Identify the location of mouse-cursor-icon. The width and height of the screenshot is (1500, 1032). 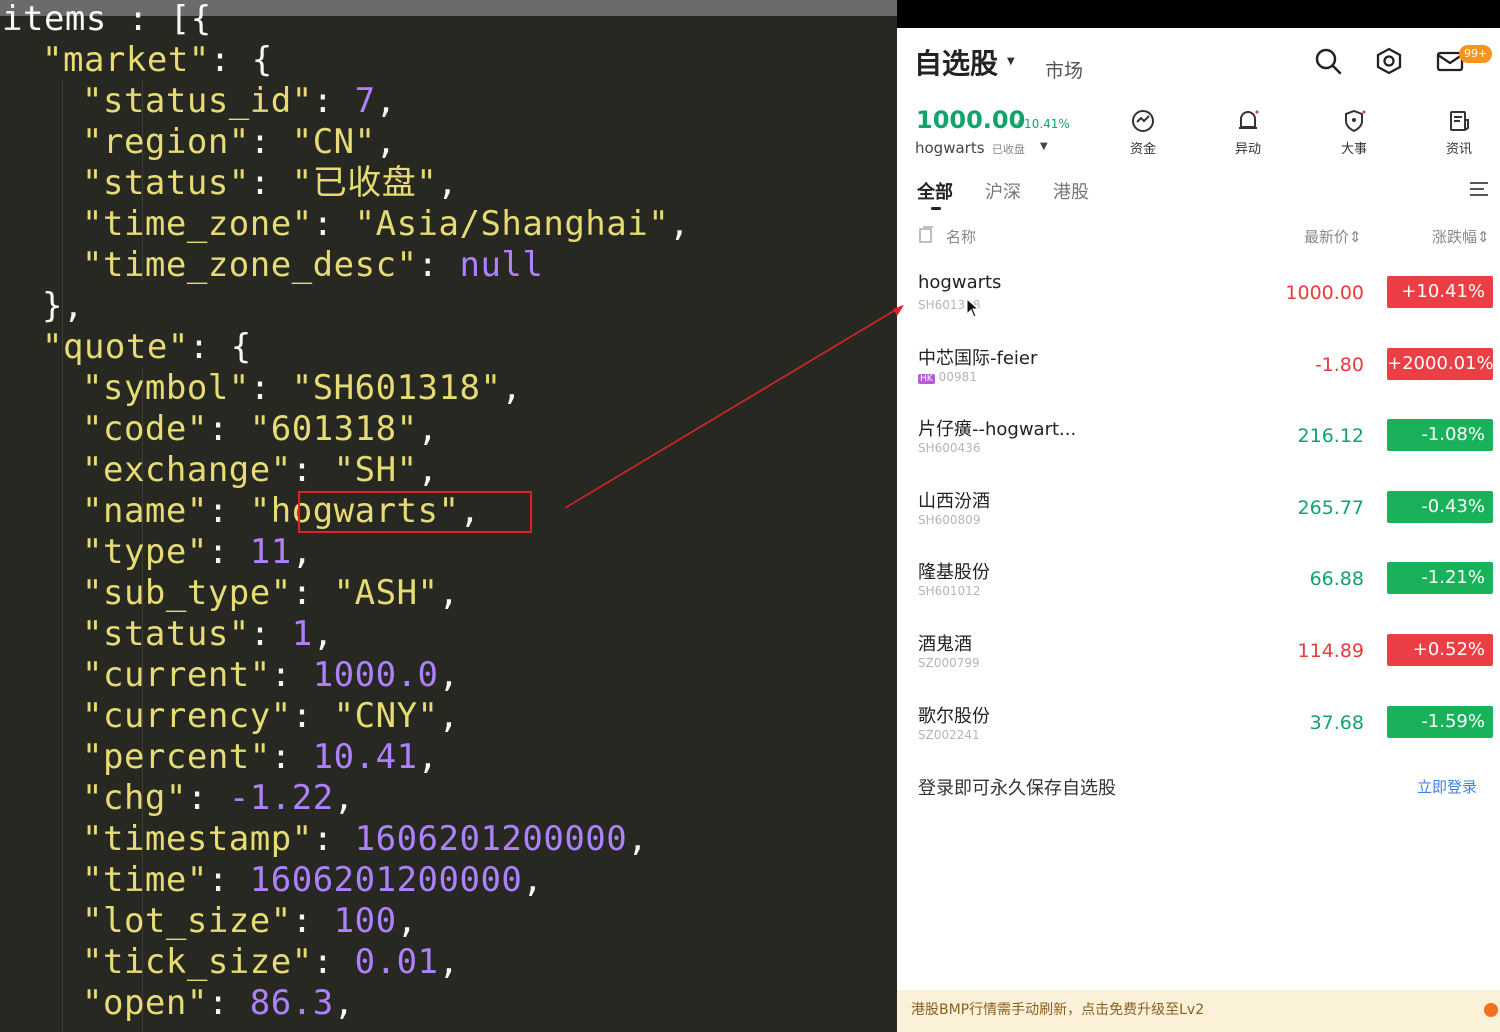
(973, 308).